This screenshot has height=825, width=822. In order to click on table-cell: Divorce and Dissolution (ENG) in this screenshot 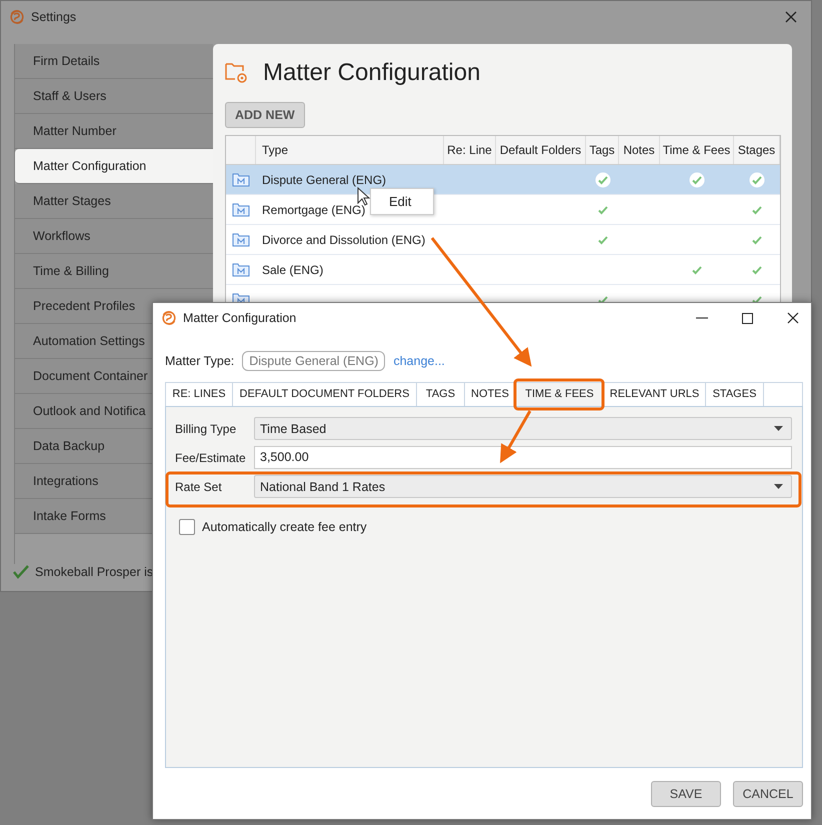, I will do `click(344, 239)`.